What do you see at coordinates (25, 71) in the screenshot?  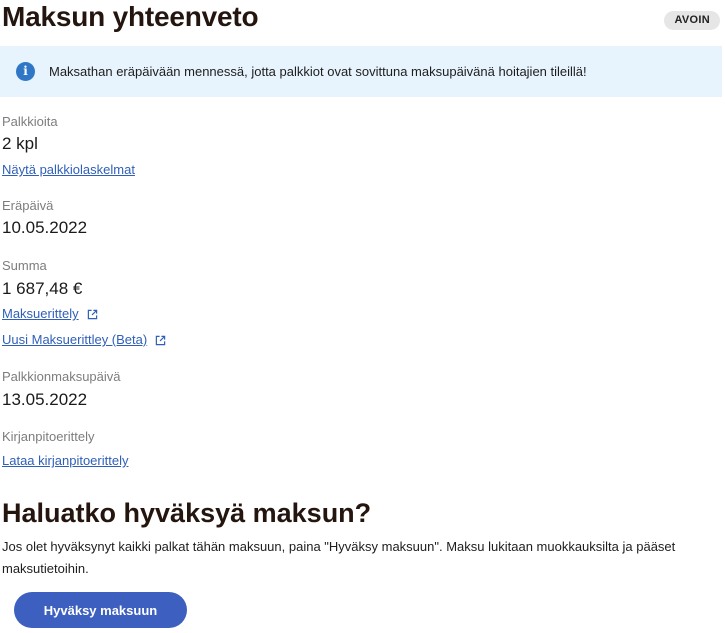 I see `info-icon: i` at bounding box center [25, 71].